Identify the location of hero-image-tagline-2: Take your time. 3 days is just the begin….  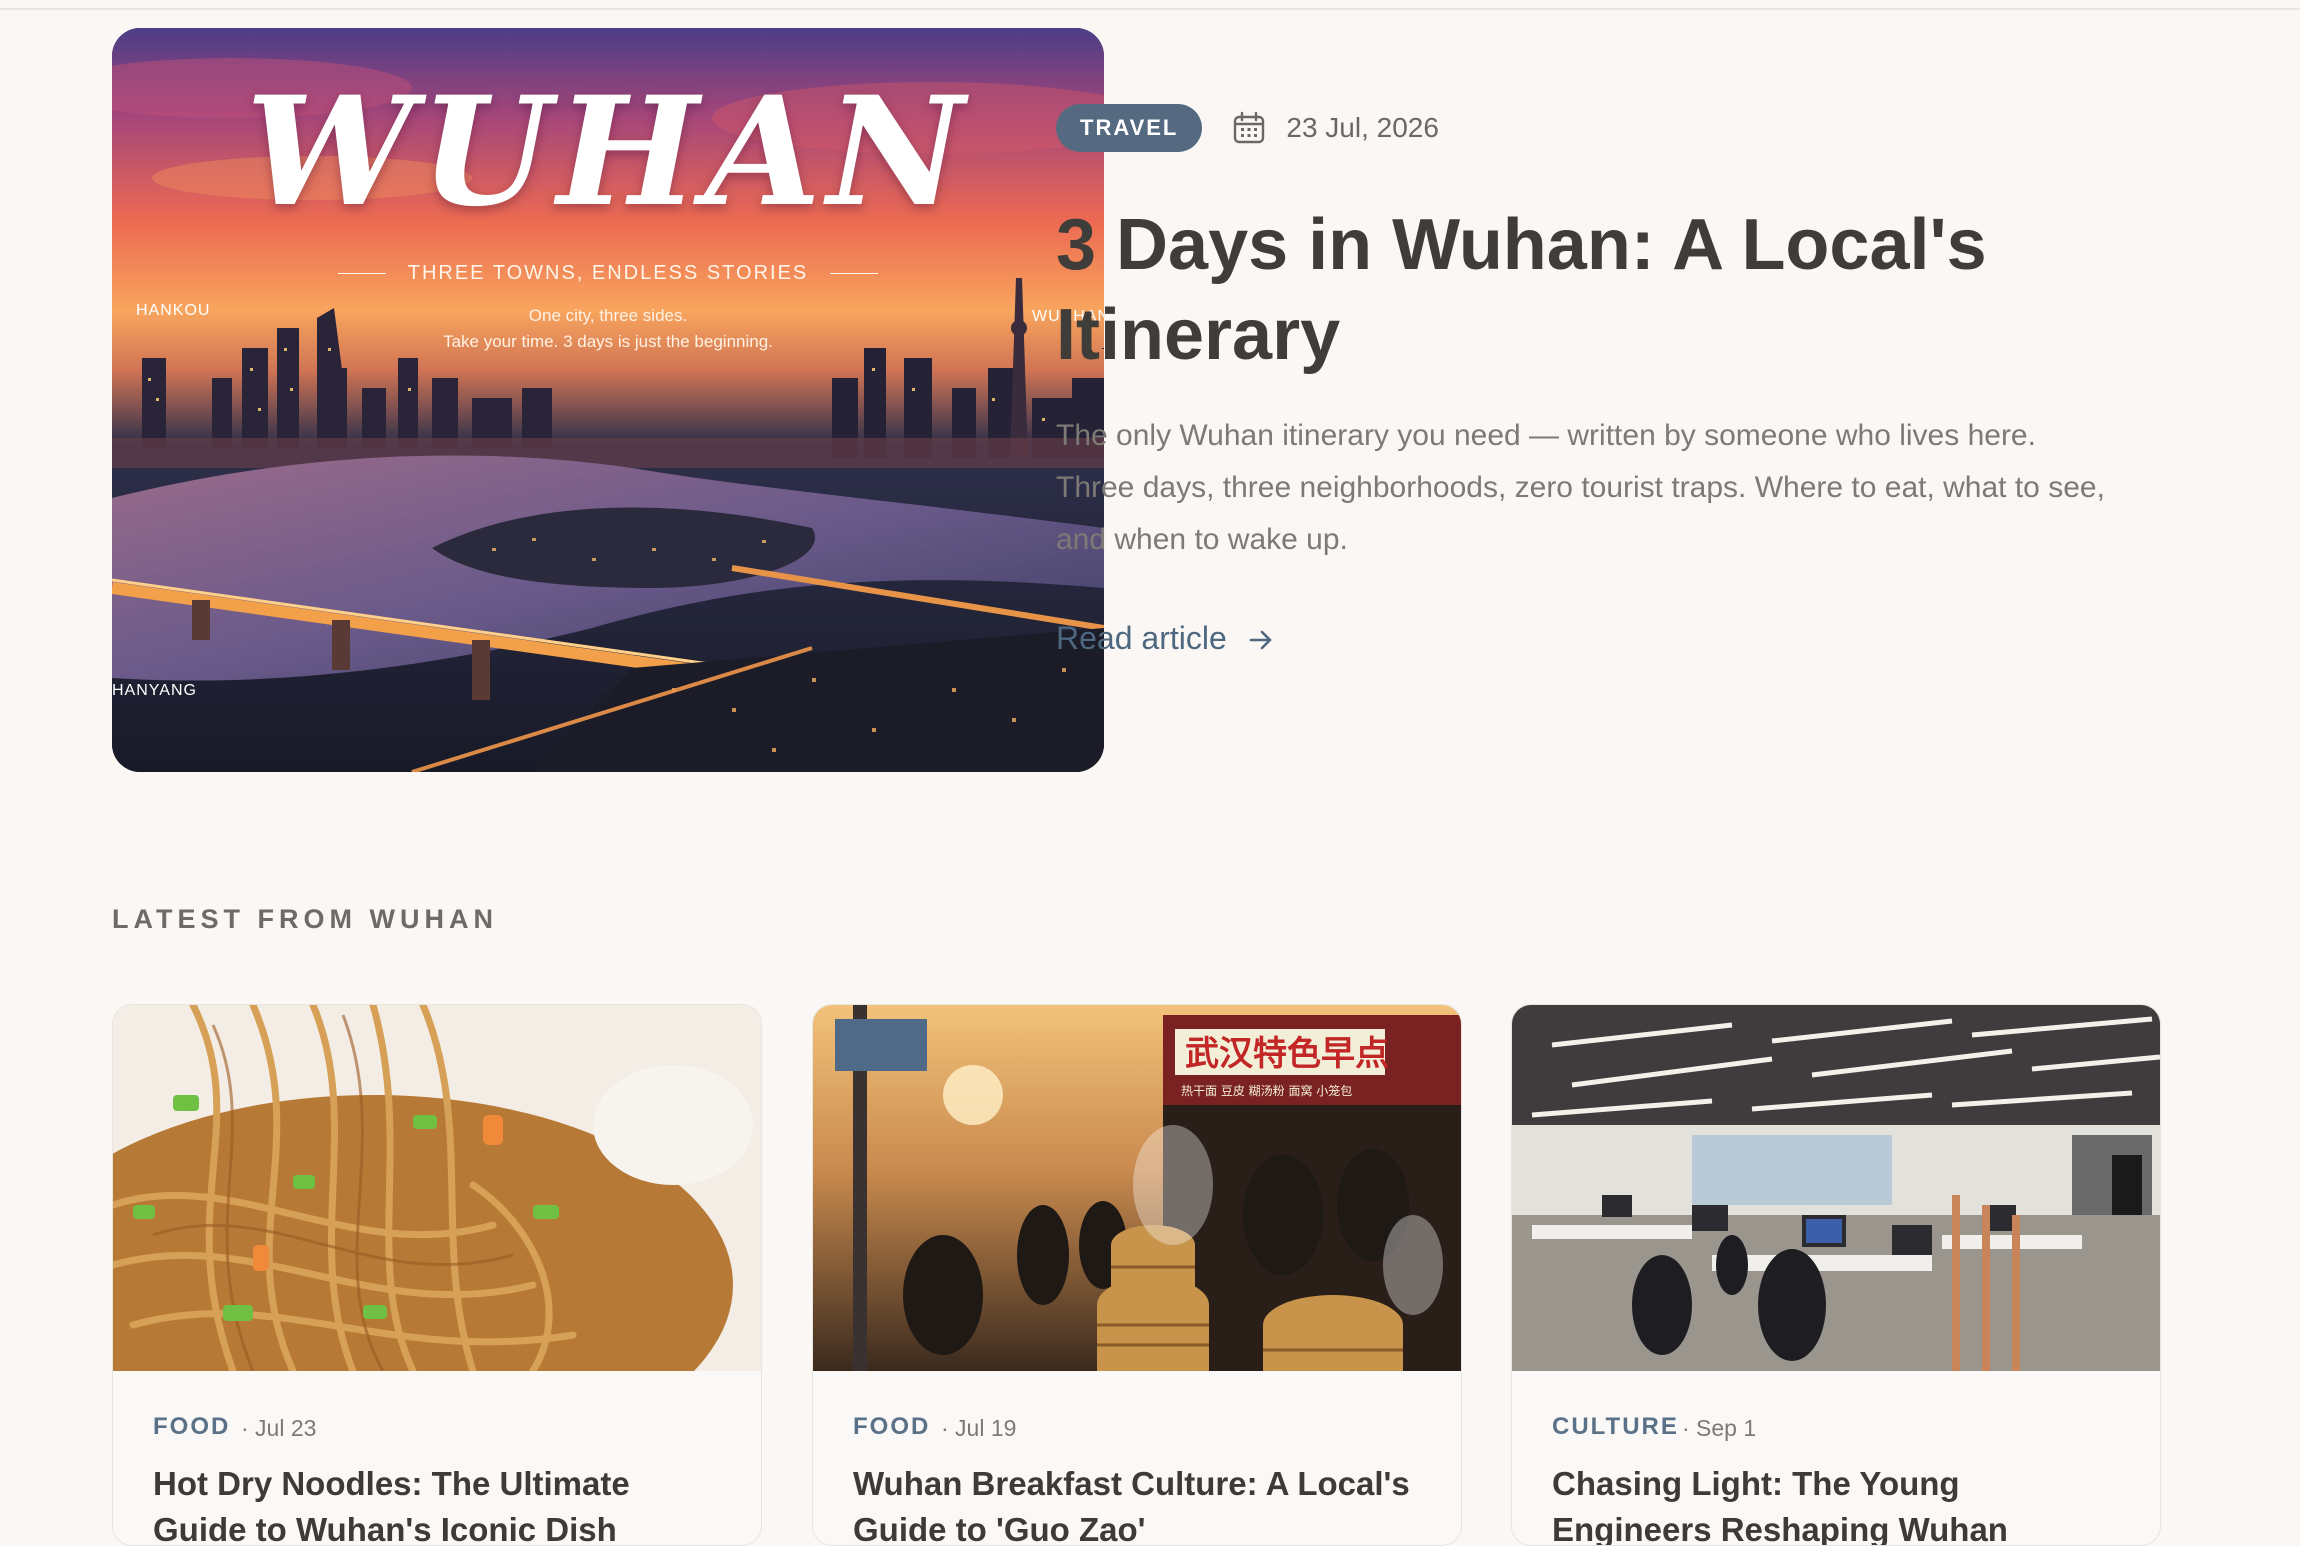
(608, 341).